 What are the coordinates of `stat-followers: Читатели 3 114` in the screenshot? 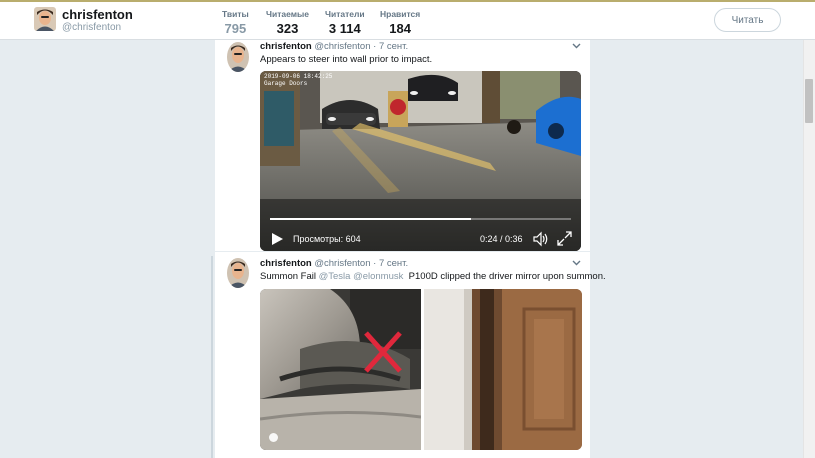 It's located at (345, 22).